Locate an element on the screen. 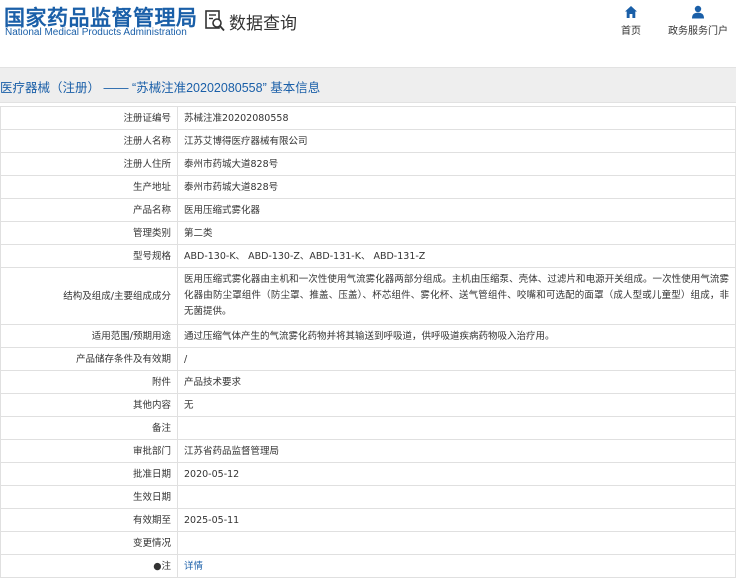  record-title-bar: 医疗器械（注册） —— “苏械注准20202080558” 基本信息 is located at coordinates (368, 85).